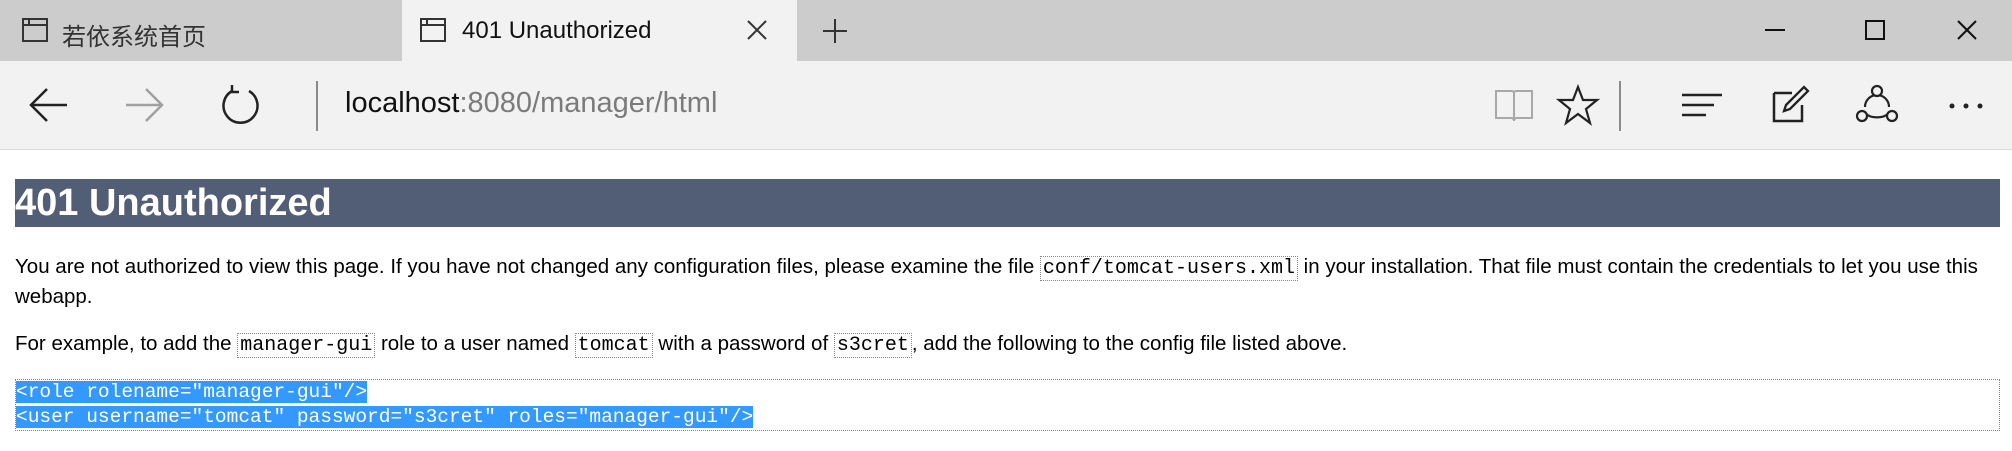 The width and height of the screenshot is (2012, 451). I want to click on window-close-button, so click(1967, 30).